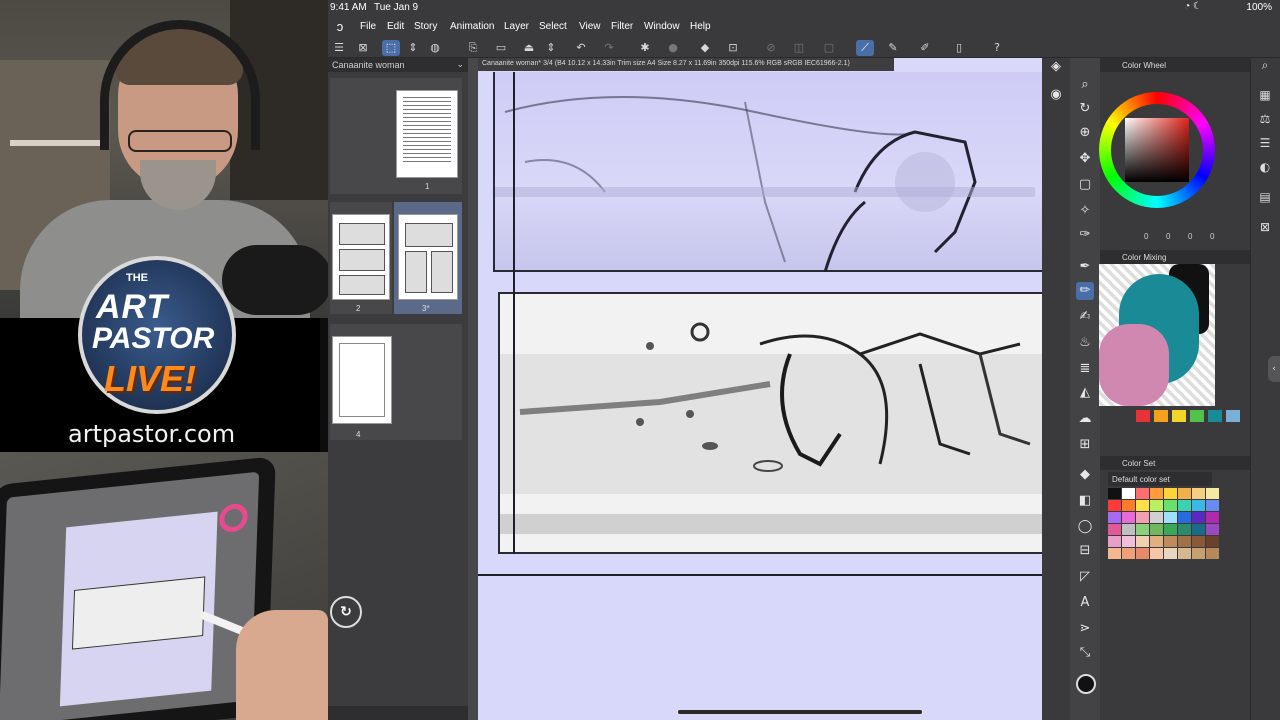 The height and width of the screenshot is (720, 1280). I want to click on menu-window: Window, so click(662, 26).